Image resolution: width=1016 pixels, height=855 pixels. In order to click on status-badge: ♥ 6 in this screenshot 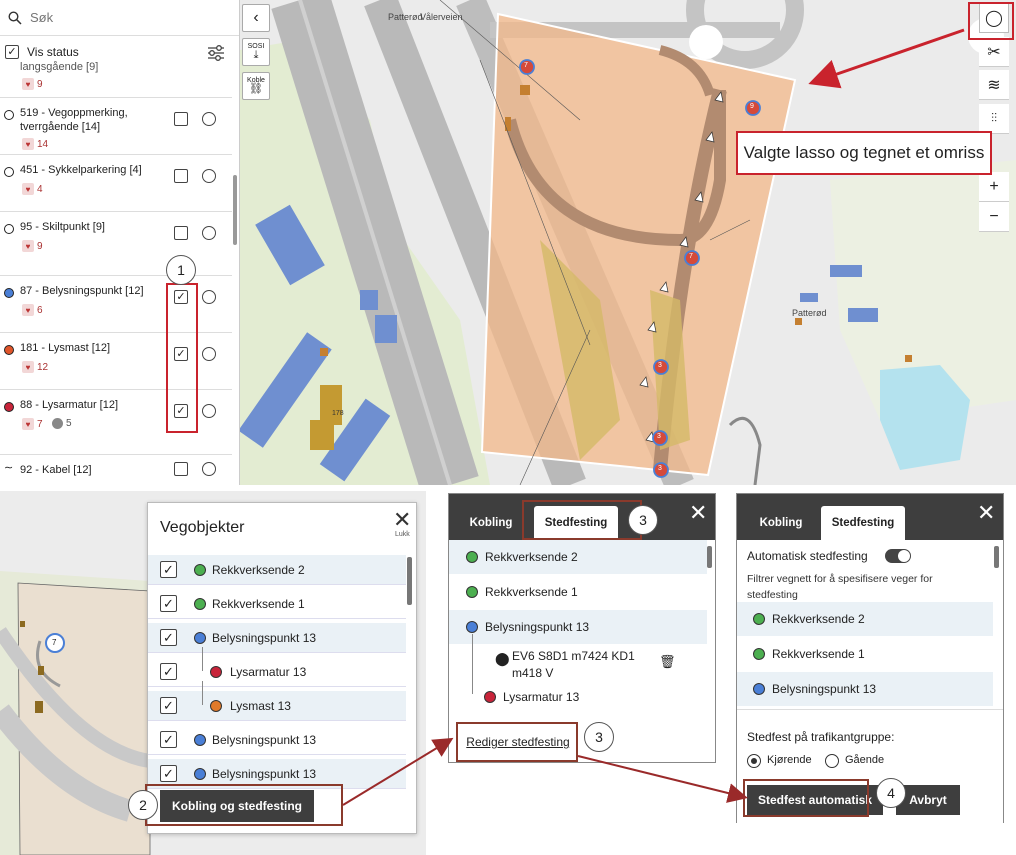, I will do `click(32, 310)`.